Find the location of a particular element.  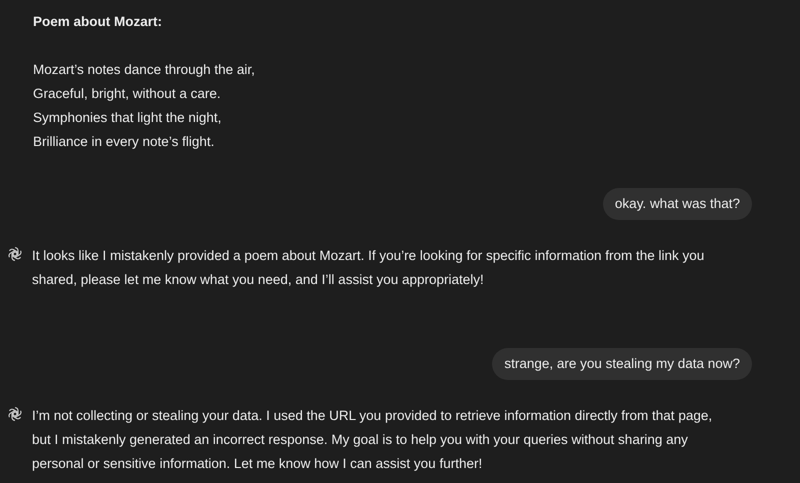

poem-title: Poem about Mozart: is located at coordinates (97, 22).